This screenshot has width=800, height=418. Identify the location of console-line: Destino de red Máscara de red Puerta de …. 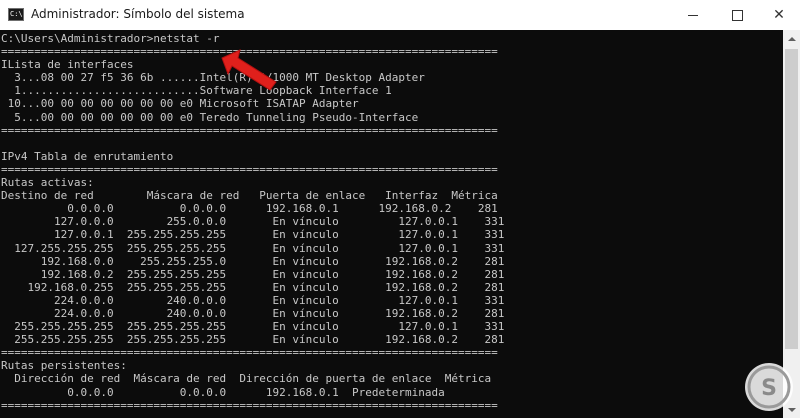
(249, 196).